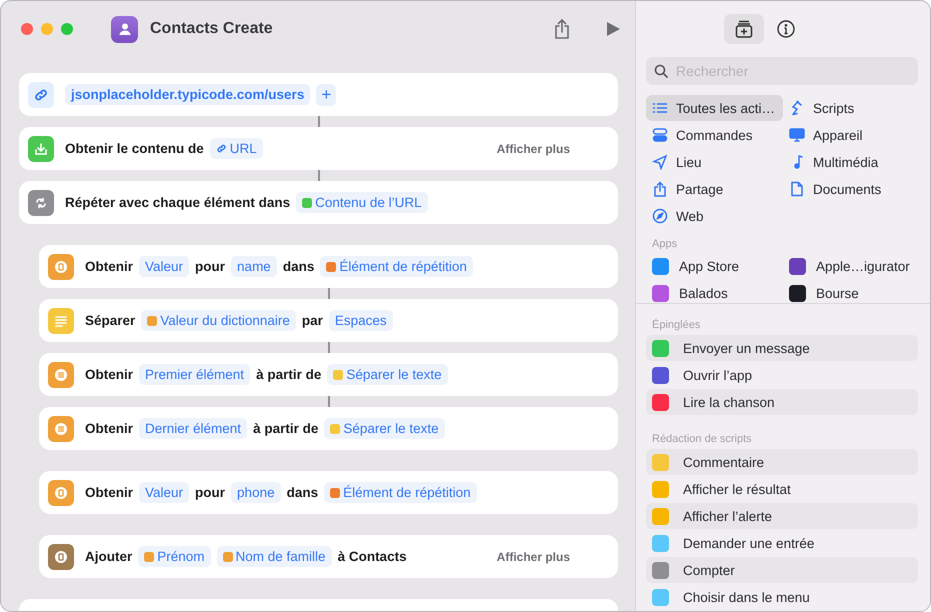  I want to click on category-item: Partage, so click(714, 189).